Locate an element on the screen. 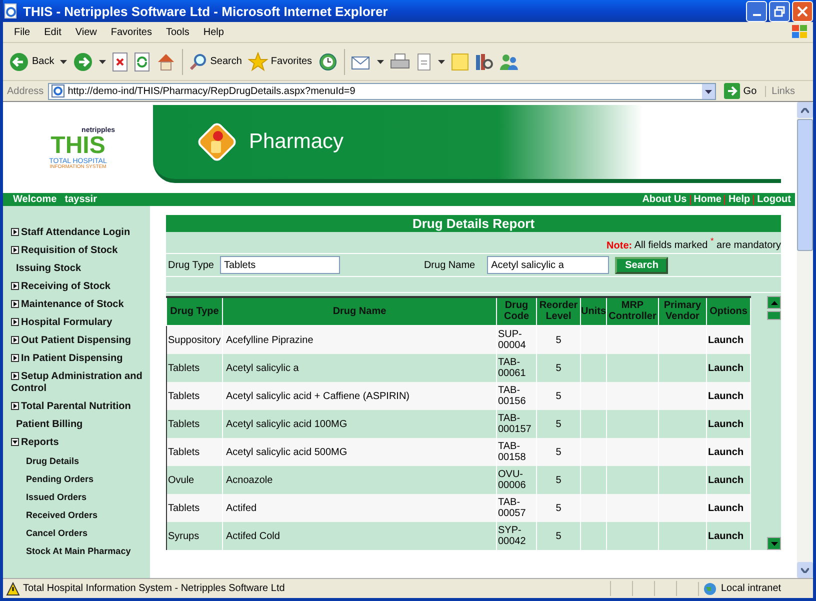 The image size is (816, 601). sidebar-item: Patient Billing is located at coordinates (76, 425).